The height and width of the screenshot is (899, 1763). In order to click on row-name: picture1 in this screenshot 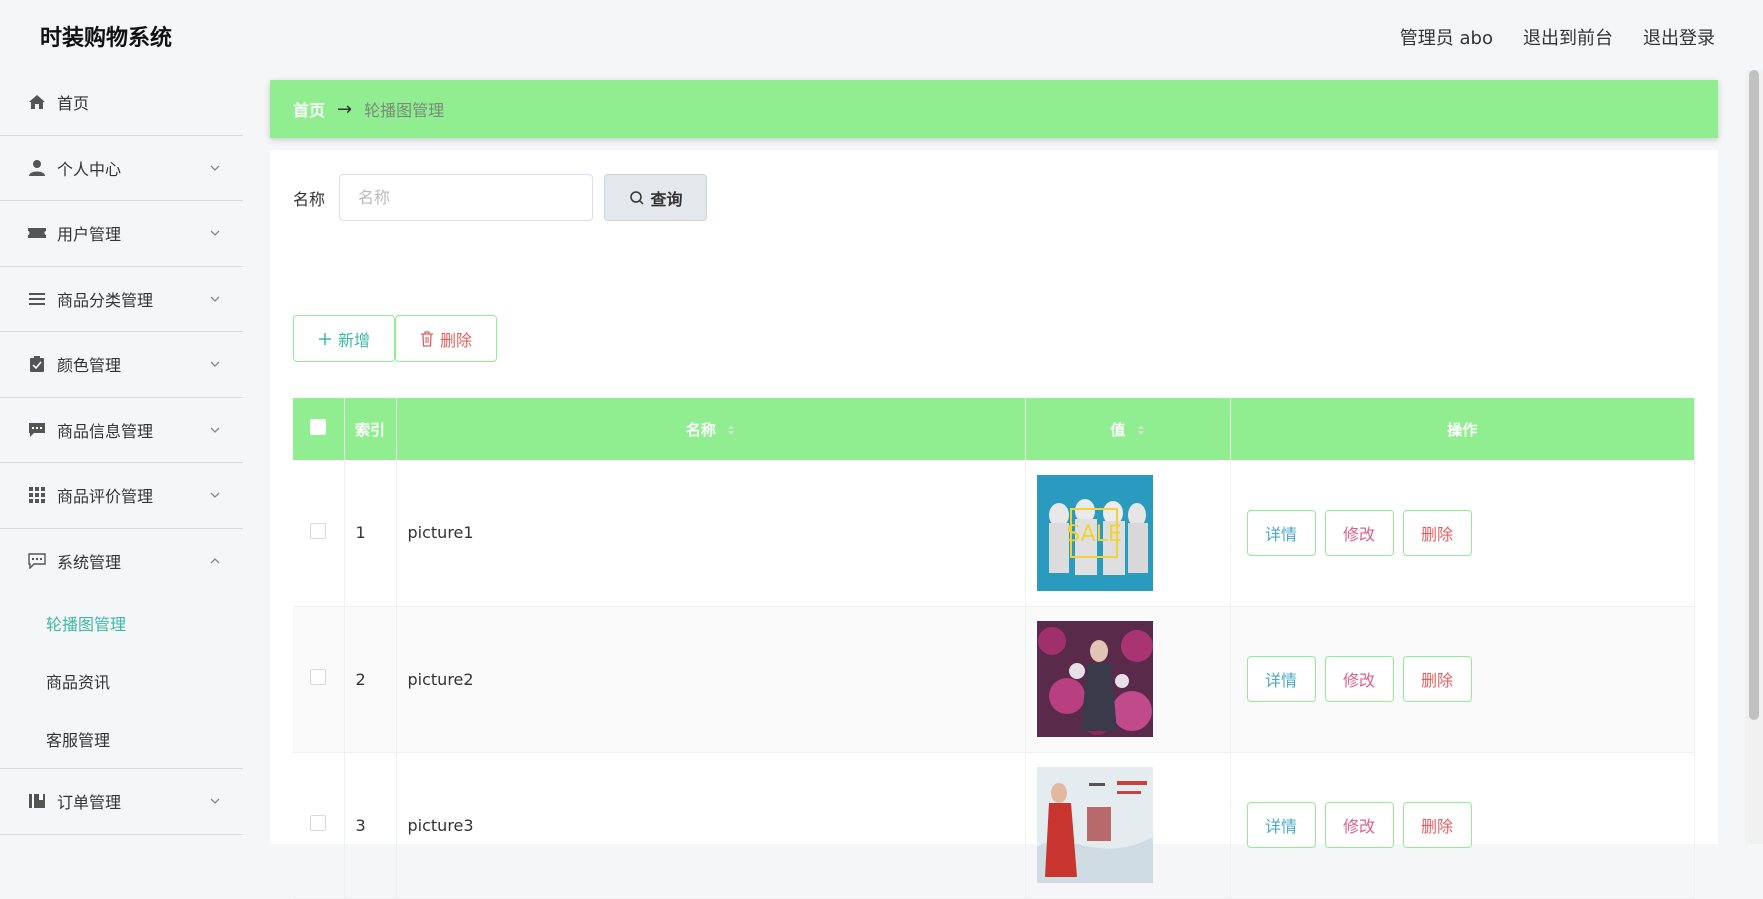, I will do `click(711, 533)`.